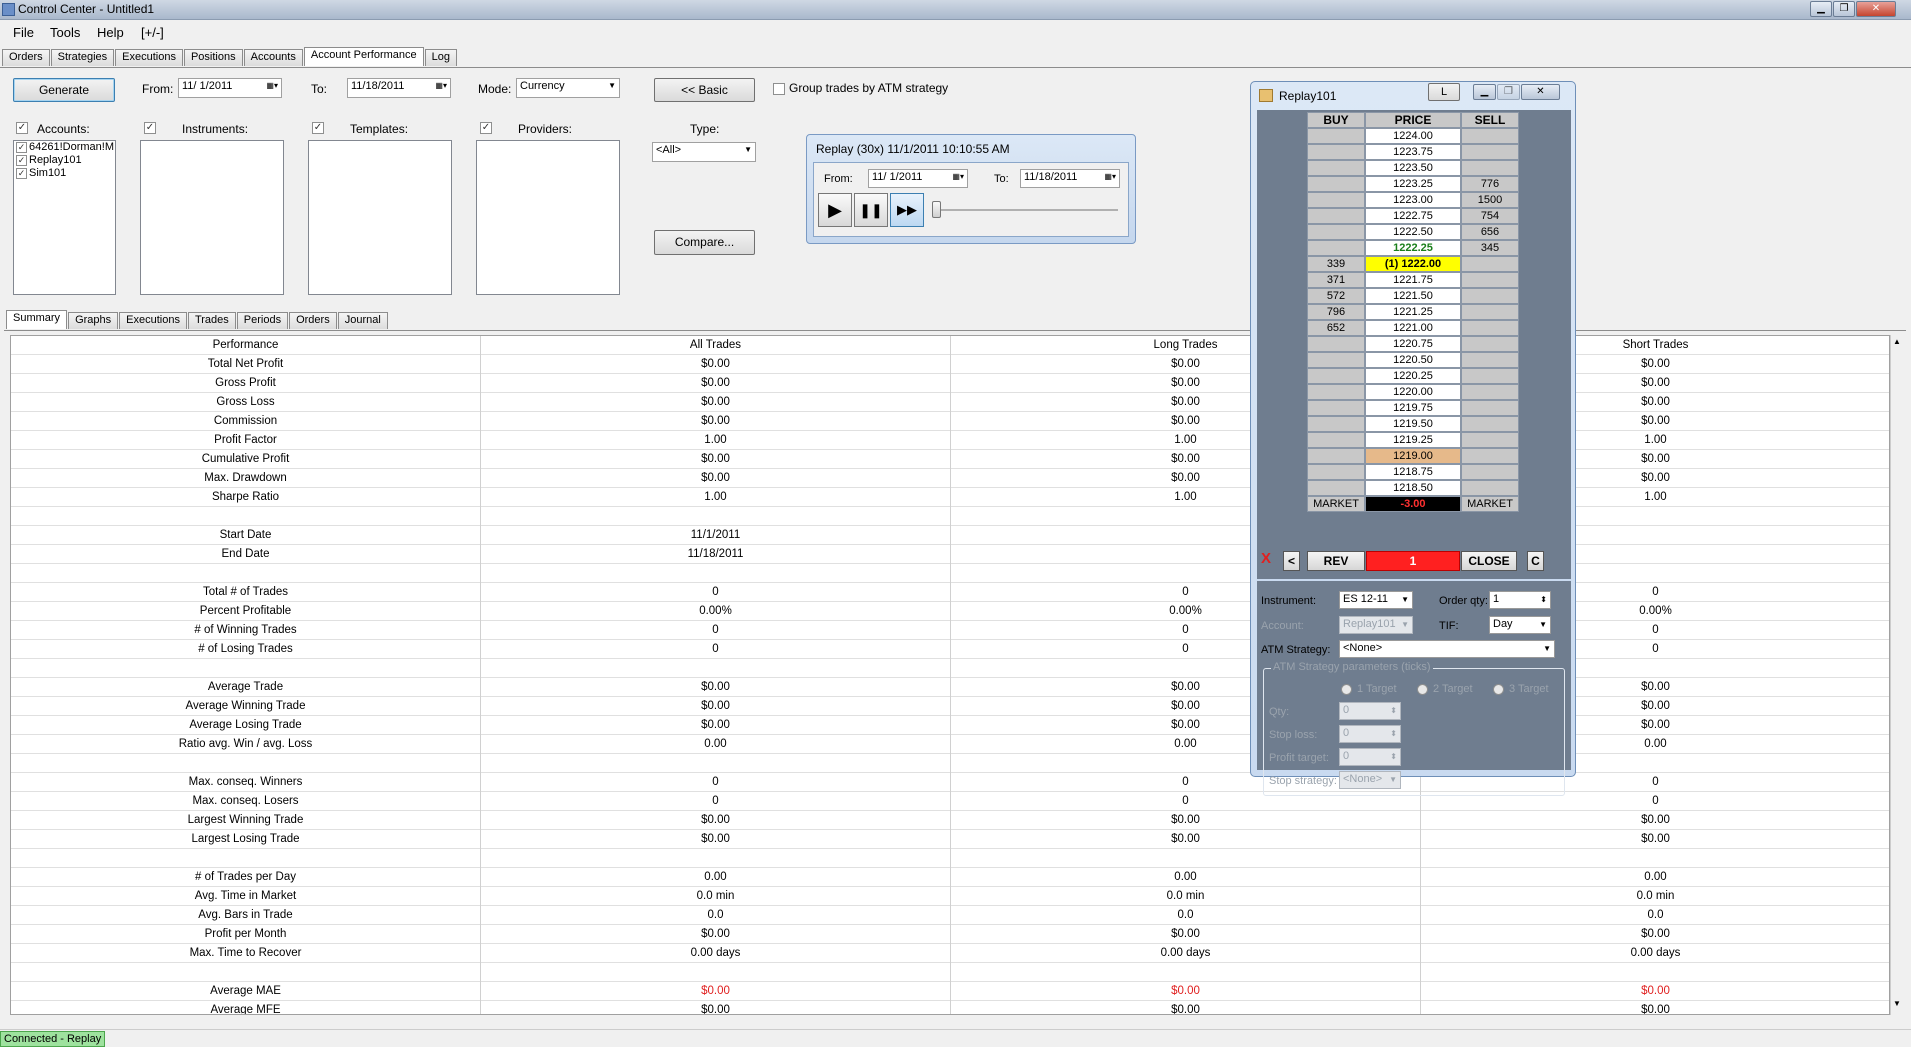 Image resolution: width=1911 pixels, height=1047 pixels. Describe the element at coordinates (1336, 561) in the screenshot. I see `rev-button: REV` at that location.